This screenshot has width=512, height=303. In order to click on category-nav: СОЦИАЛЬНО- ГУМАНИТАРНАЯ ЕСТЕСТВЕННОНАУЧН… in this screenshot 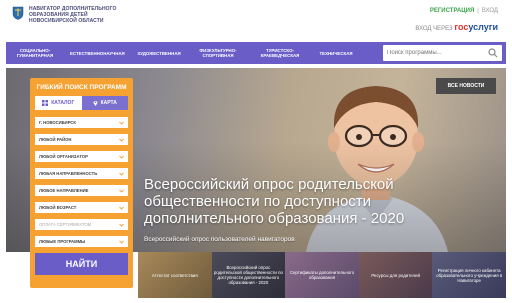, I will do `click(256, 53)`.